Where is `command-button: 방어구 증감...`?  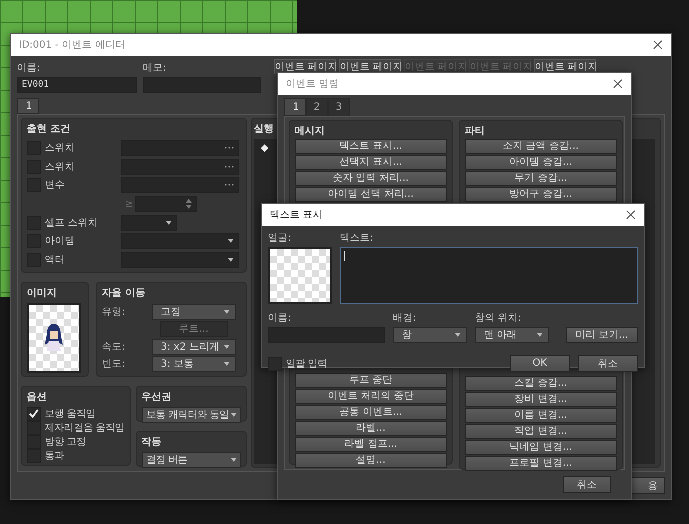 command-button: 방어구 증감... is located at coordinates (541, 194).